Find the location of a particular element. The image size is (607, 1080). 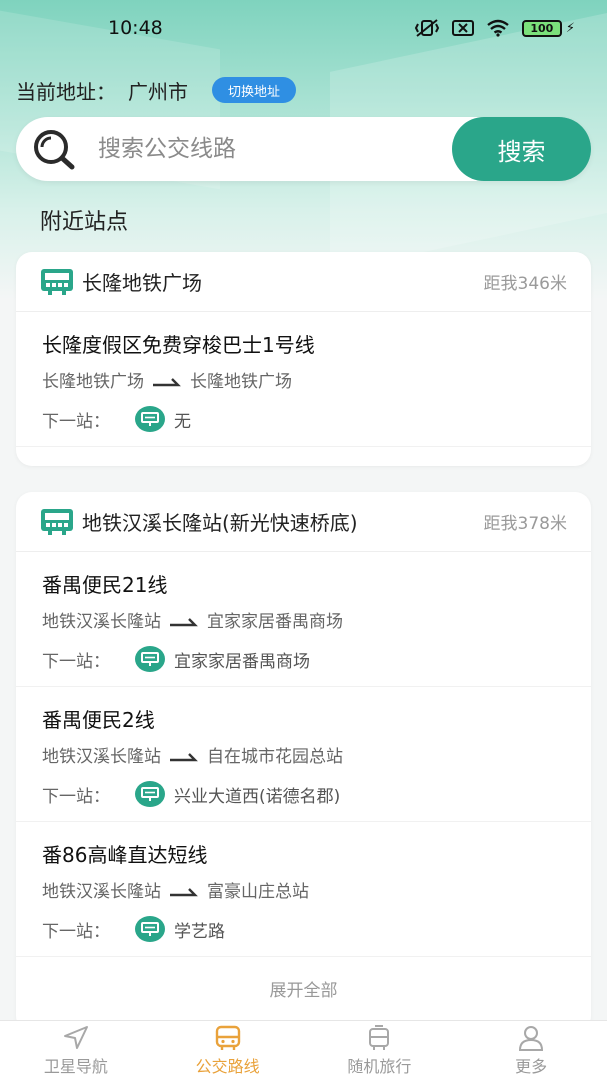

route-direction: 地铁汉溪长隆站 宜家家居番禺商场 is located at coordinates (304, 619).